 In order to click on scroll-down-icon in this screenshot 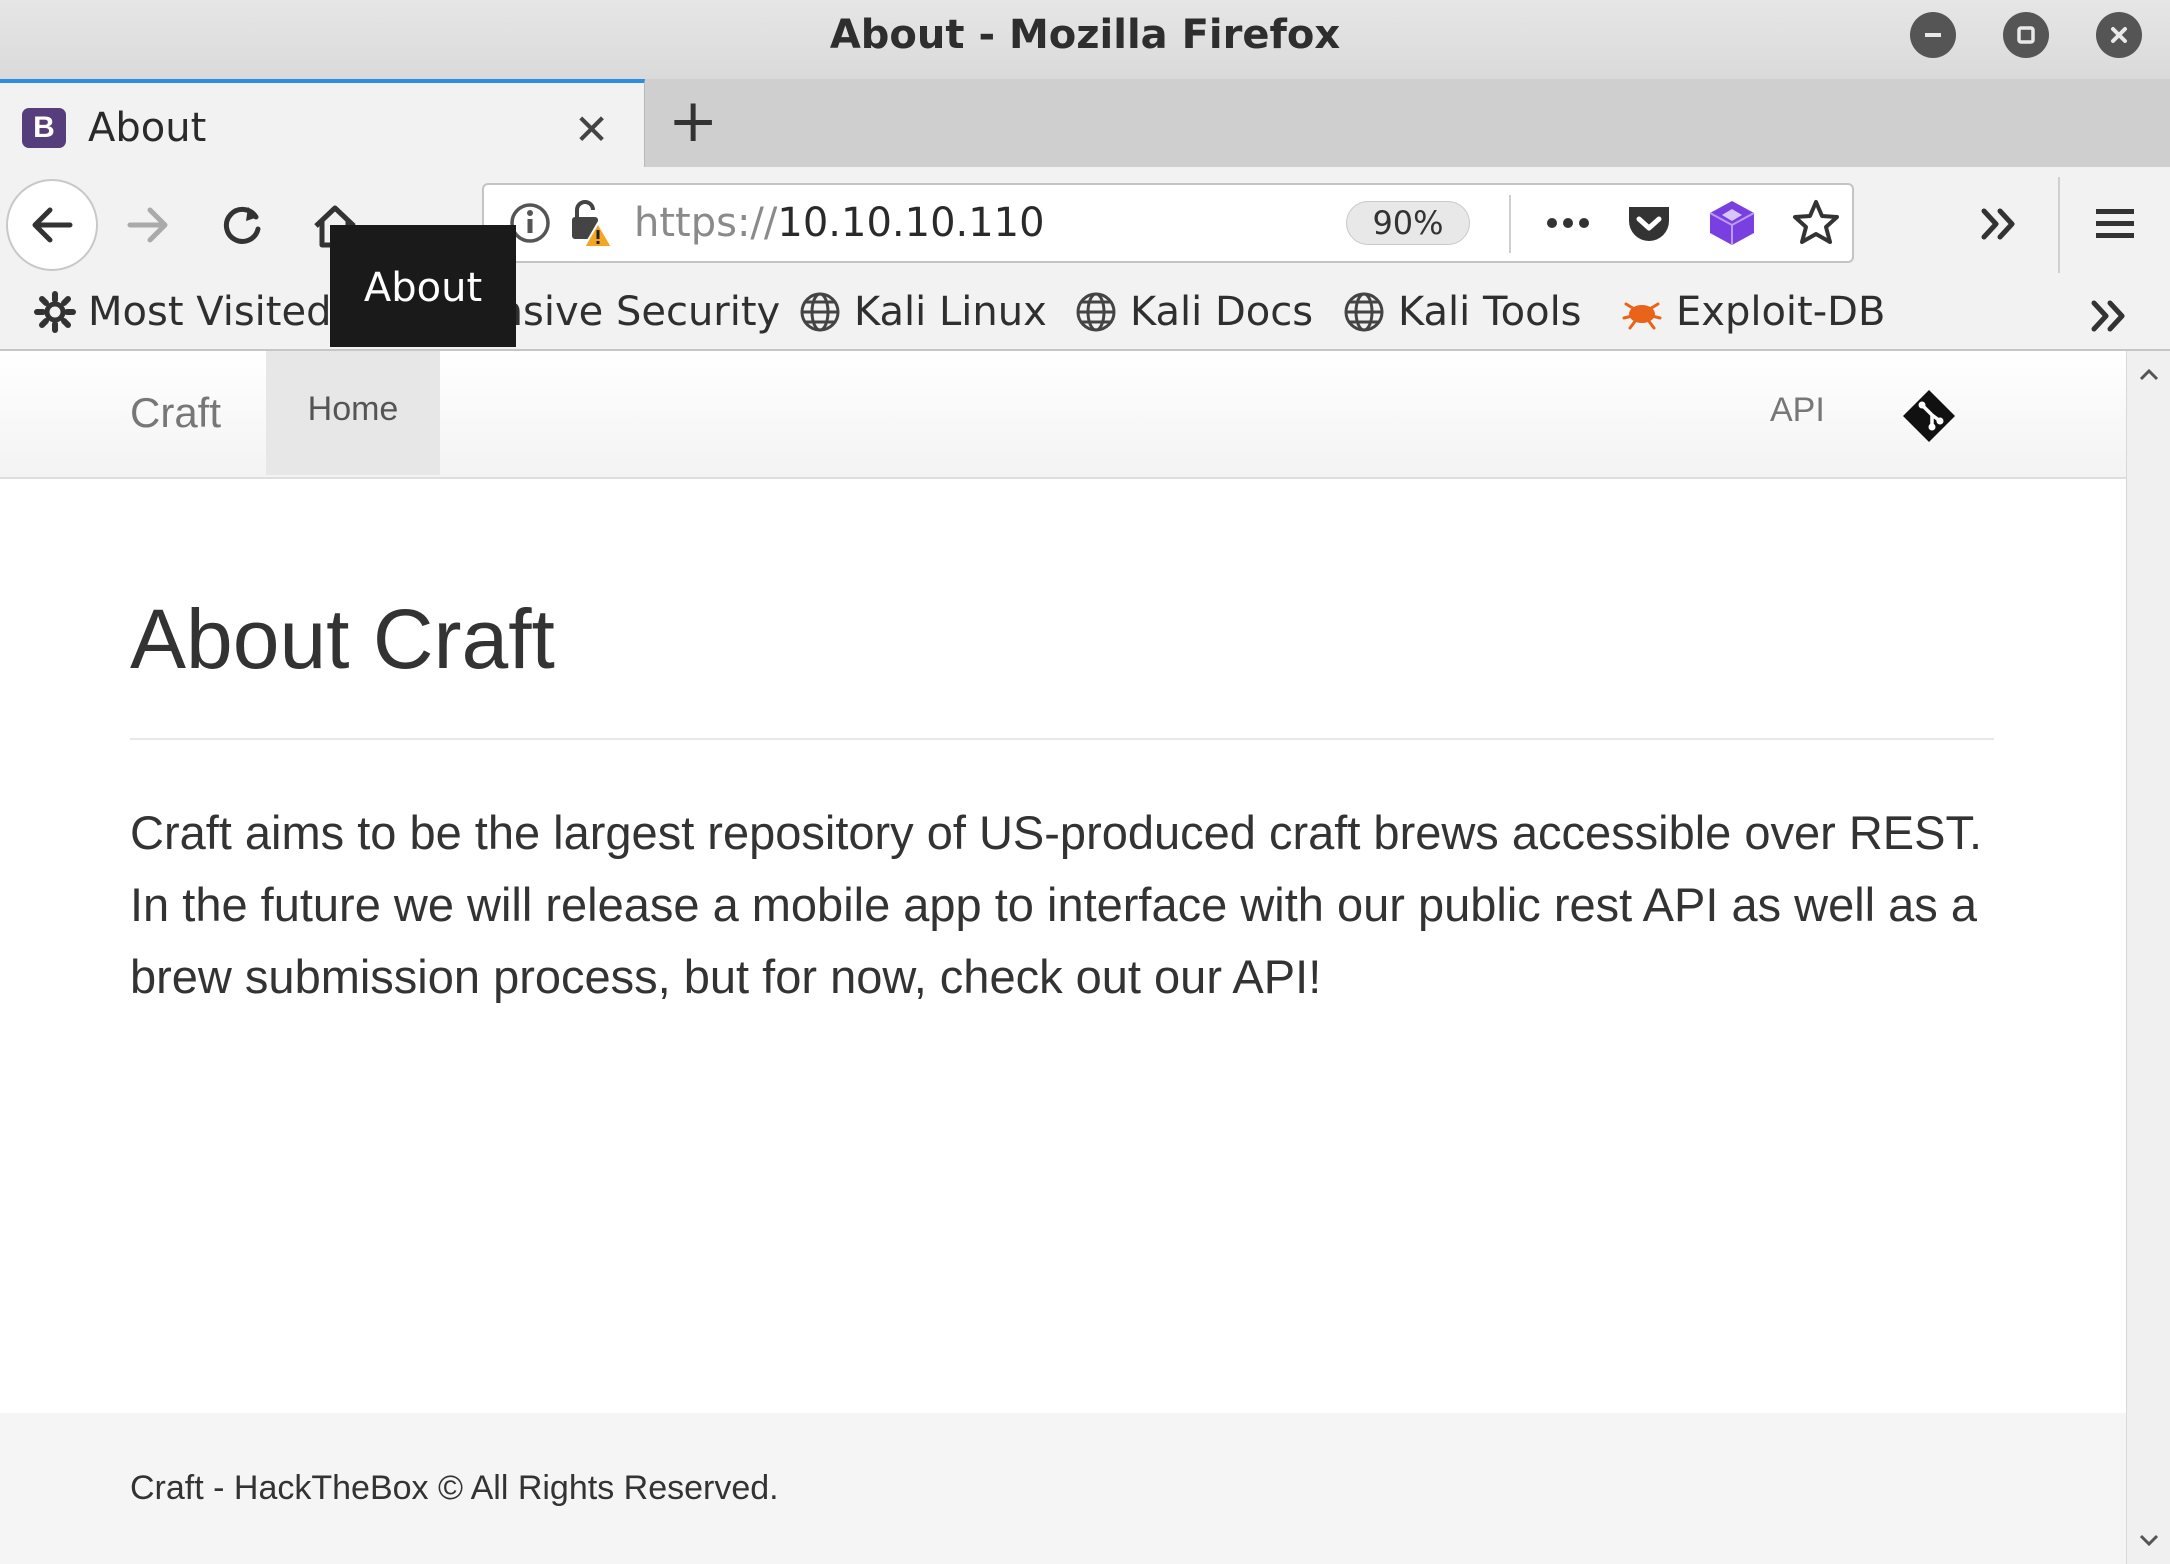, I will do `click(2149, 1540)`.